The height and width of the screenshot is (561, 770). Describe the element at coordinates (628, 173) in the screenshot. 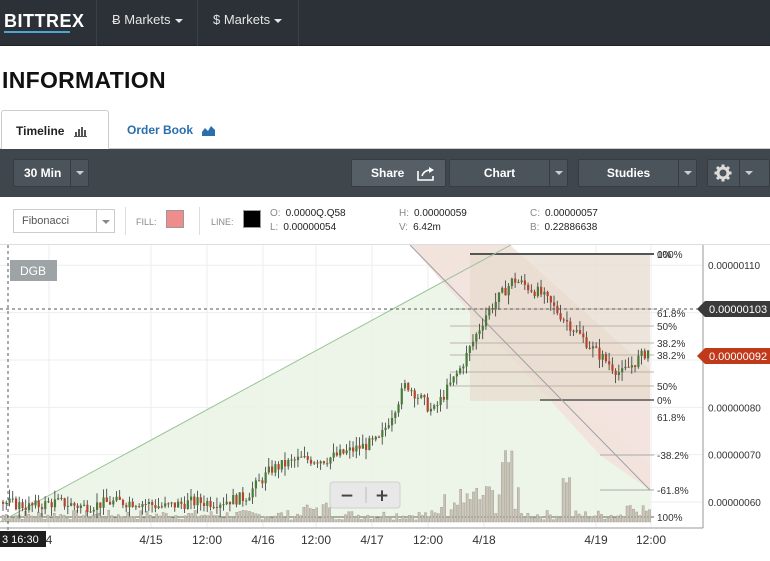

I see `studies-label: Studies` at that location.